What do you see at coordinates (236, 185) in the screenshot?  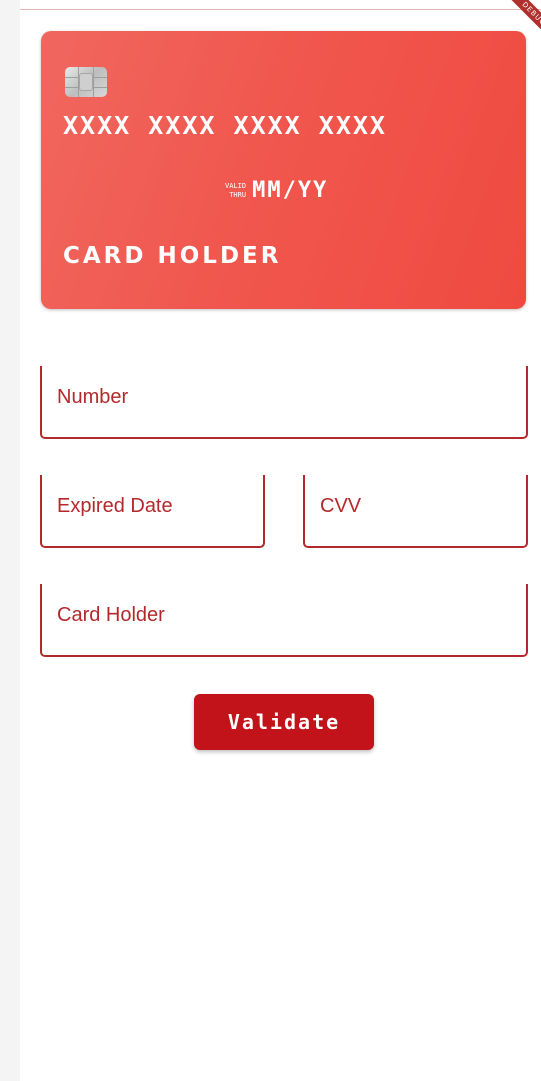 I see `valid-label-top: VALID` at bounding box center [236, 185].